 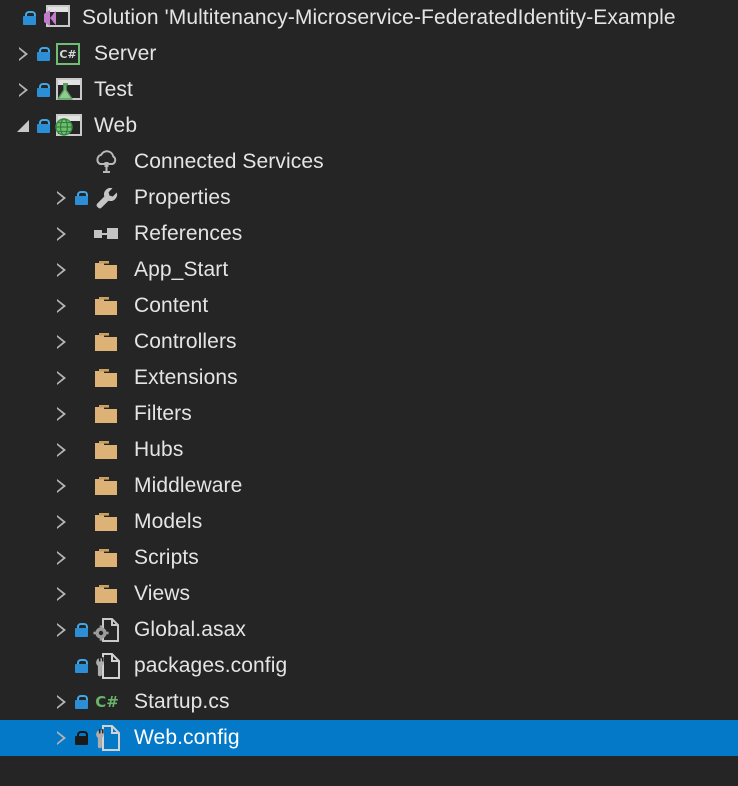 What do you see at coordinates (171, 305) in the screenshot?
I see `tree-item-label: Content` at bounding box center [171, 305].